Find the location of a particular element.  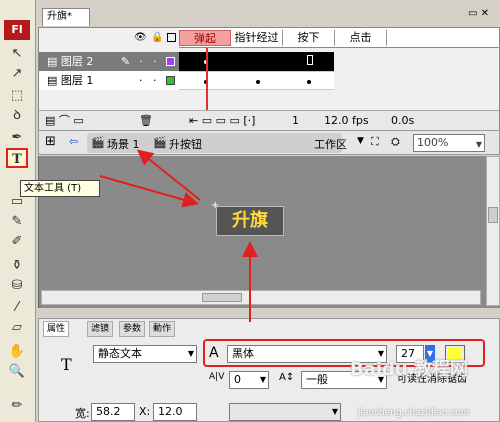

timeline-status: ▤ ⌒ ▭ 🗑 ⇤ ▭ ▭ ▭ [·] 1 12.0 fps 0.0s is located at coordinates (269, 120).